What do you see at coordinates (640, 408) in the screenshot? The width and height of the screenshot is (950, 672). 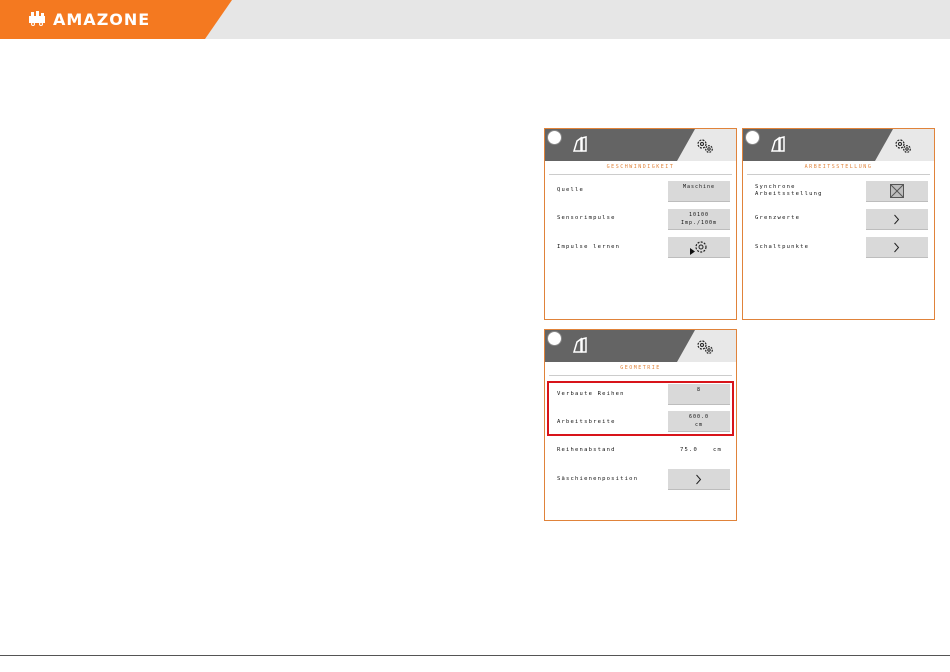 I see `highlight-frame` at bounding box center [640, 408].